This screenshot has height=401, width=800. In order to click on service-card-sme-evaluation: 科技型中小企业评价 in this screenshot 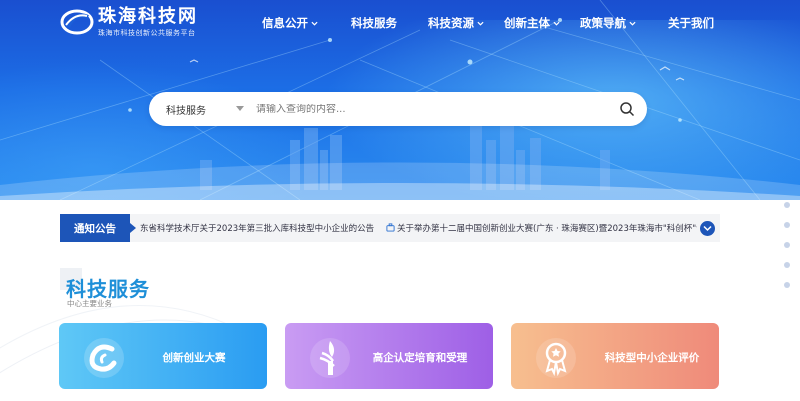, I will do `click(615, 356)`.